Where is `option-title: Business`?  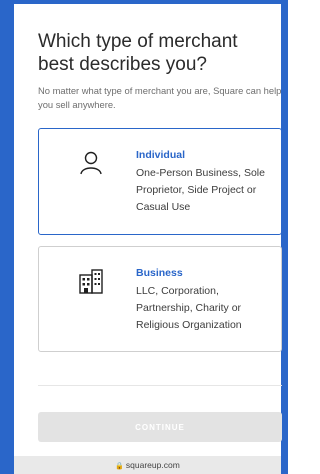
option-title: Business is located at coordinates (159, 273).